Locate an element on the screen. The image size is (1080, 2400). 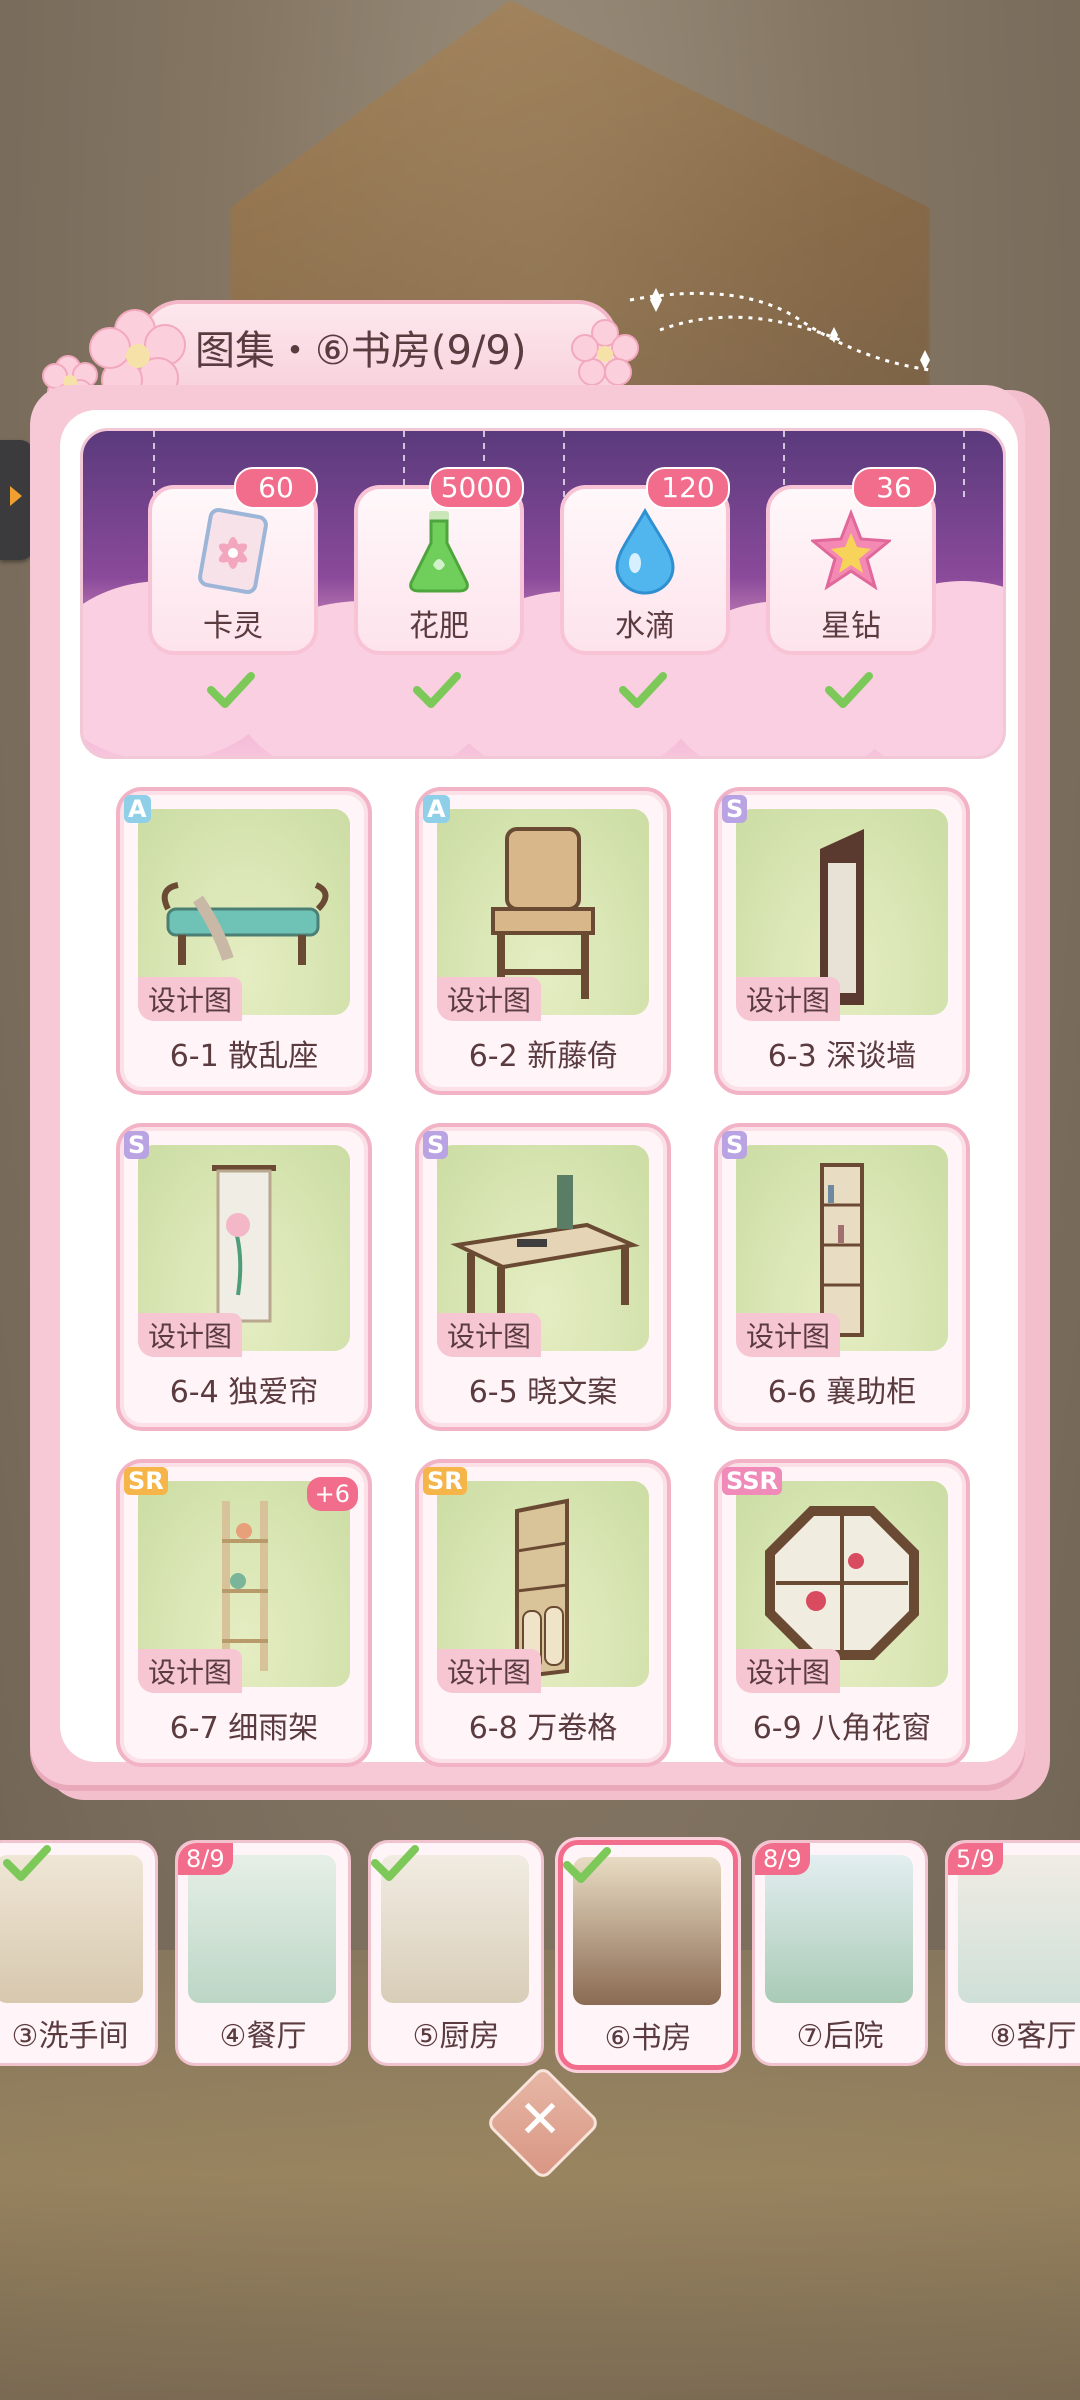
card-spirit-icon is located at coordinates (233, 551).